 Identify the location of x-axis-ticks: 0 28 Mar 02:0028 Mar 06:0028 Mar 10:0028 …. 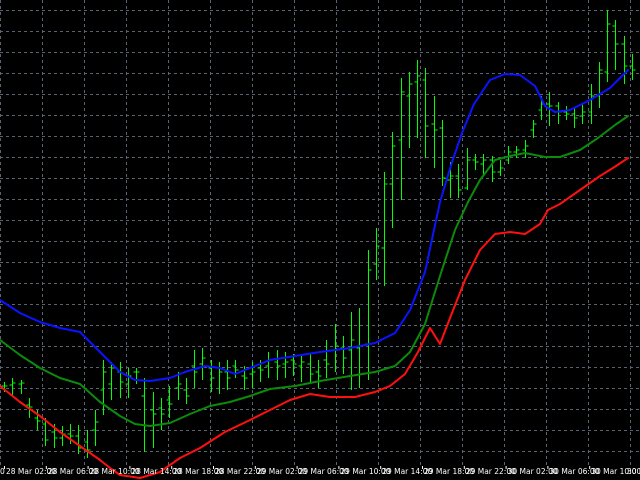
(320, 471).